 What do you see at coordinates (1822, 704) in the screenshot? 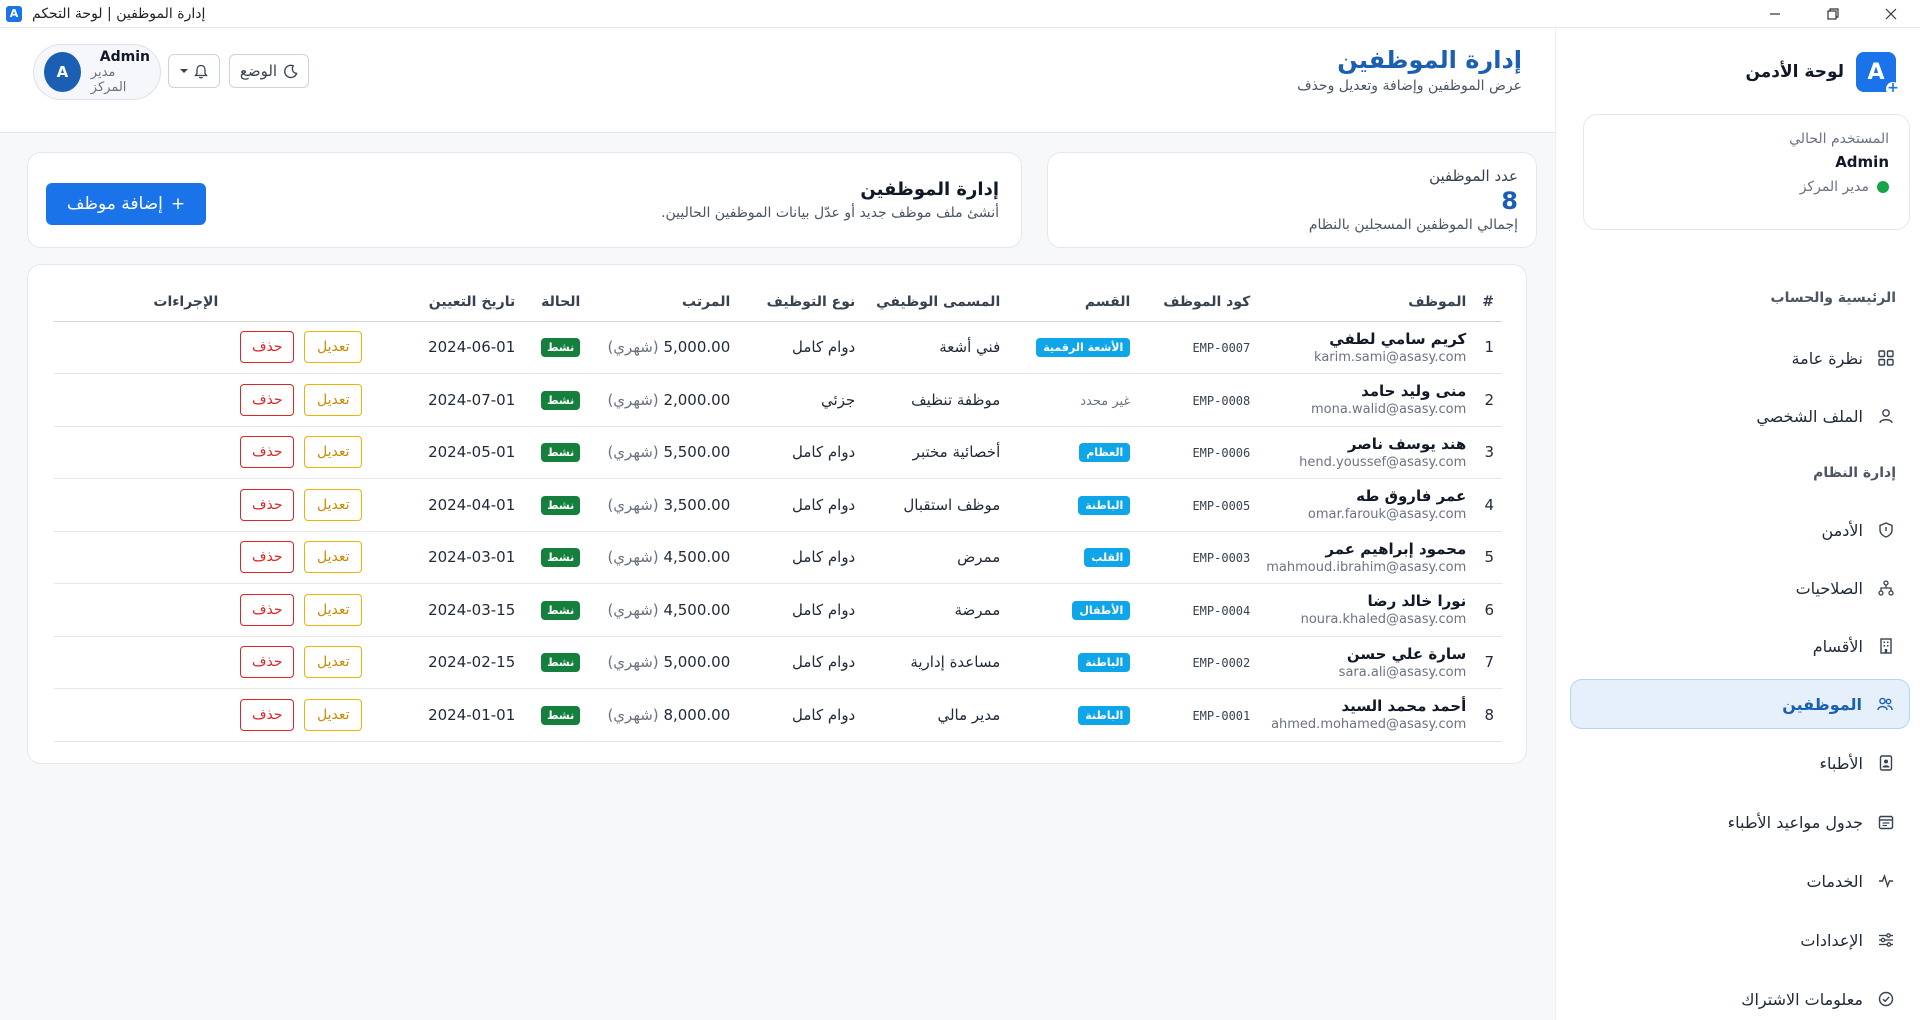
I see `sidebar-item-label: الموظفين` at bounding box center [1822, 704].